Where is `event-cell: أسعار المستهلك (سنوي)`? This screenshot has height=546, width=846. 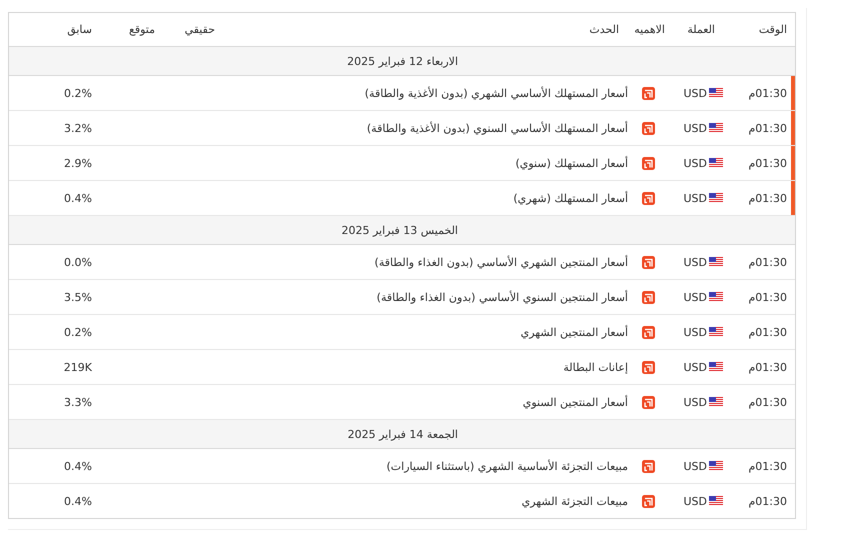 event-cell: أسعار المستهلك (سنوي) is located at coordinates (571, 163).